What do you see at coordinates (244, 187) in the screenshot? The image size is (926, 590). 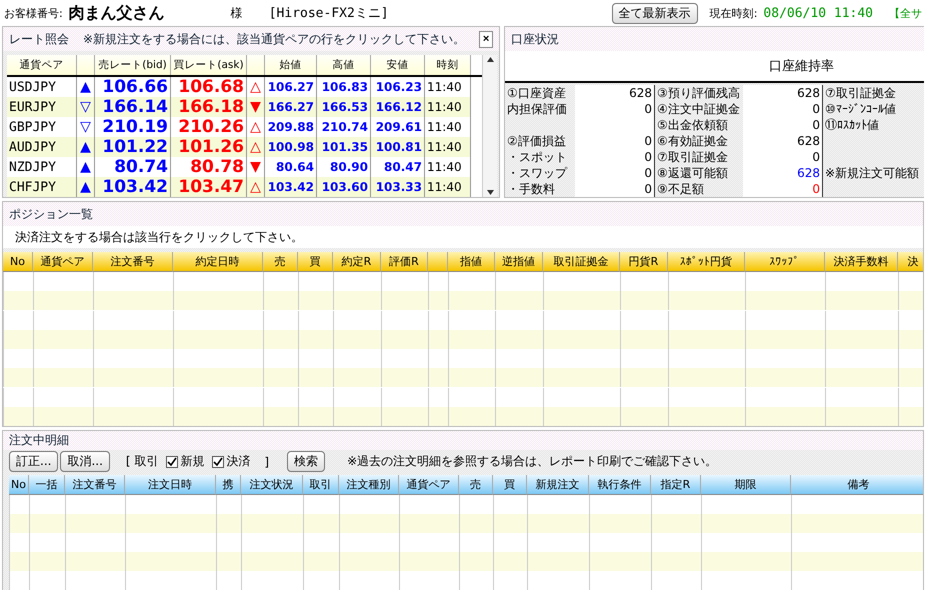 I see `rate-row: CHFJPY ▲ 103.42 103.47 △ 103.42 103.60 103.33 11:40` at bounding box center [244, 187].